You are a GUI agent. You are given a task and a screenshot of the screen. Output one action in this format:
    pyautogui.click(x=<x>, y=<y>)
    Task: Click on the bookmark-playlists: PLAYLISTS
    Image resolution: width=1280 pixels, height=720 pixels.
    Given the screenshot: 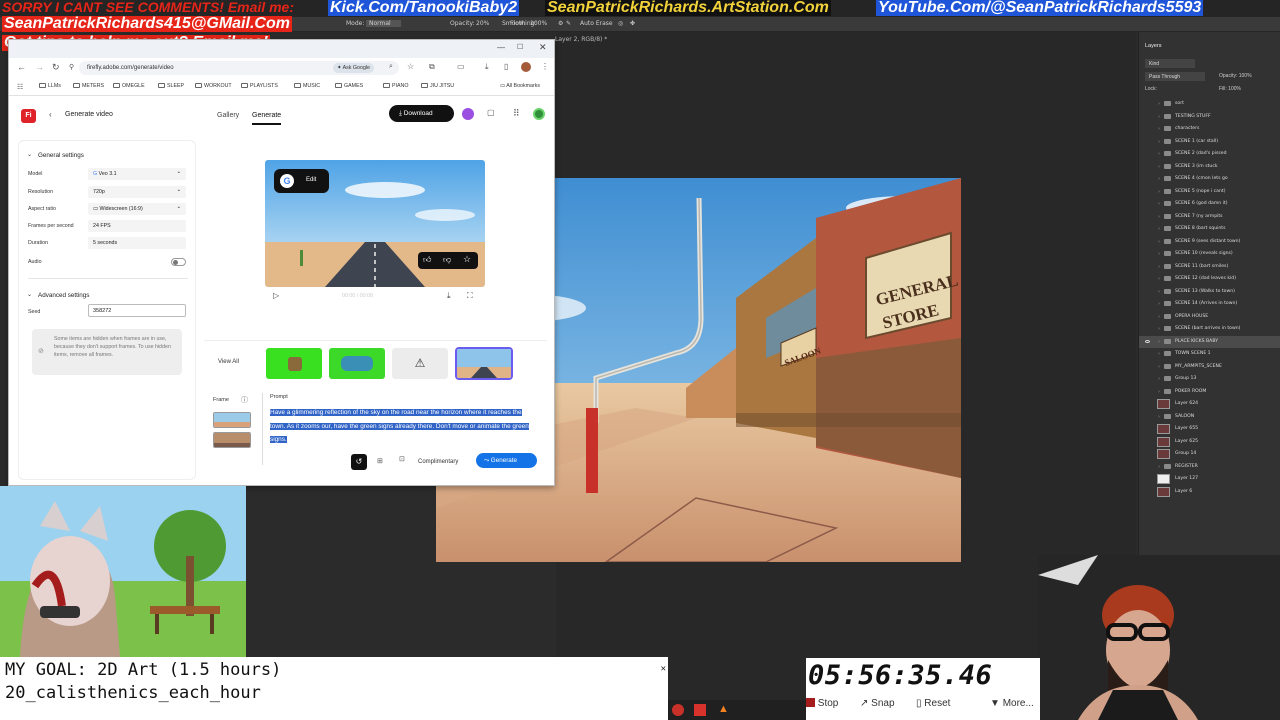 What is the action you would take?
    pyautogui.click(x=259, y=86)
    